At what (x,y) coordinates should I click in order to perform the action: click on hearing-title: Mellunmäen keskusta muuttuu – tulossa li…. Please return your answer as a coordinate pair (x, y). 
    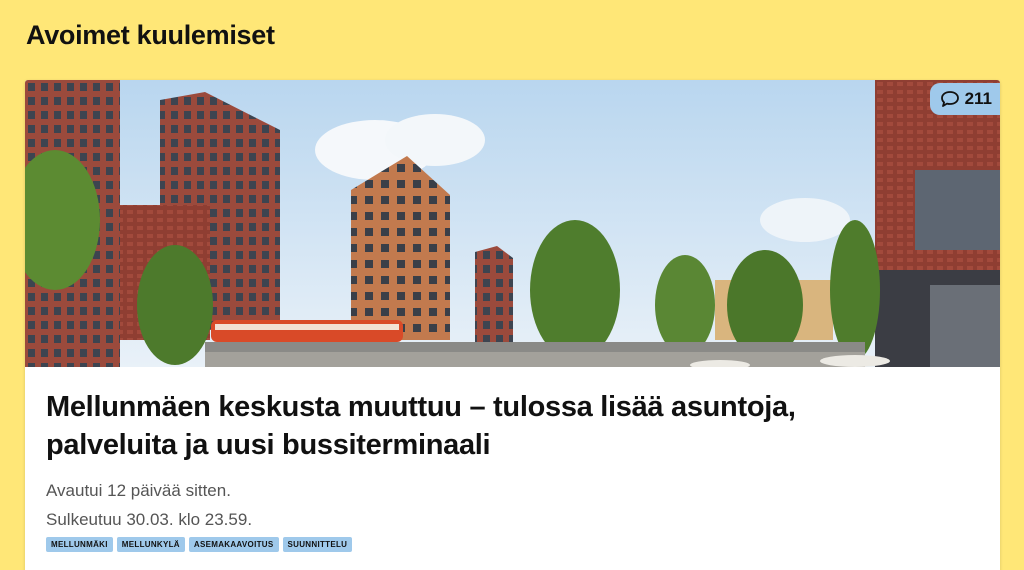
    Looking at the image, I should click on (511, 426).